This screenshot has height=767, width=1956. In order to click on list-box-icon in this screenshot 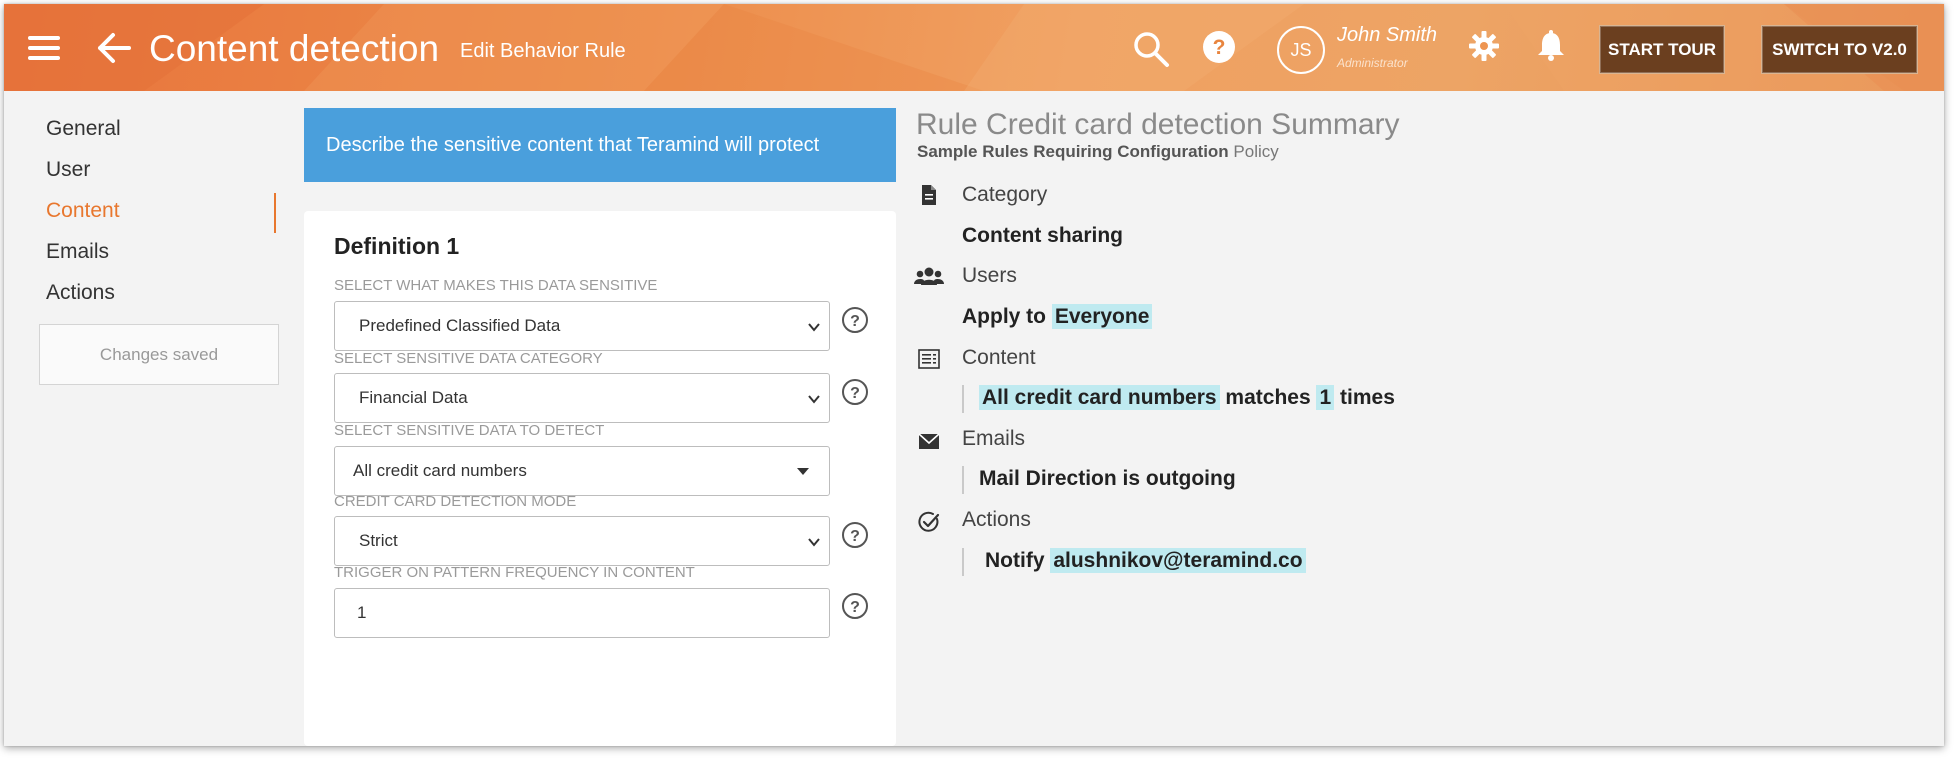, I will do `click(929, 359)`.